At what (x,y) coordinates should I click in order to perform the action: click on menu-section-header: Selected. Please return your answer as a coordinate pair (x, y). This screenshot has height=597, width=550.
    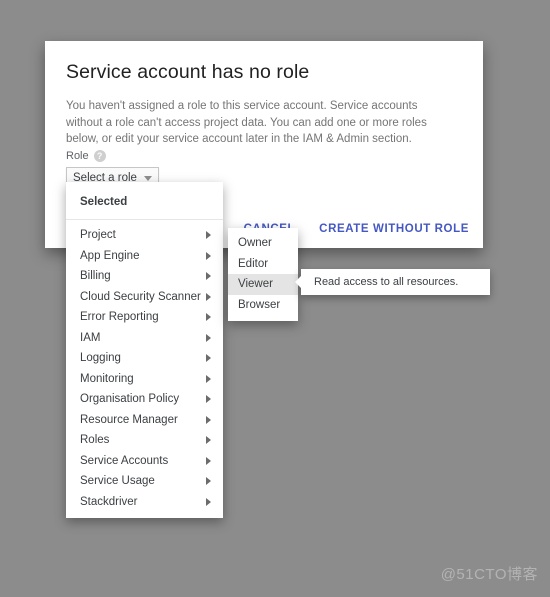
    Looking at the image, I should click on (144, 203).